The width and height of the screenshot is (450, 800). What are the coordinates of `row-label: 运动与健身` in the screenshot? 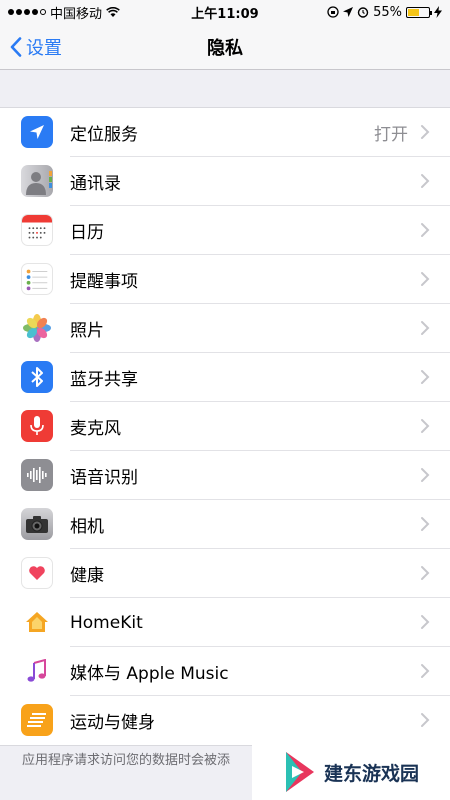 It's located at (112, 723).